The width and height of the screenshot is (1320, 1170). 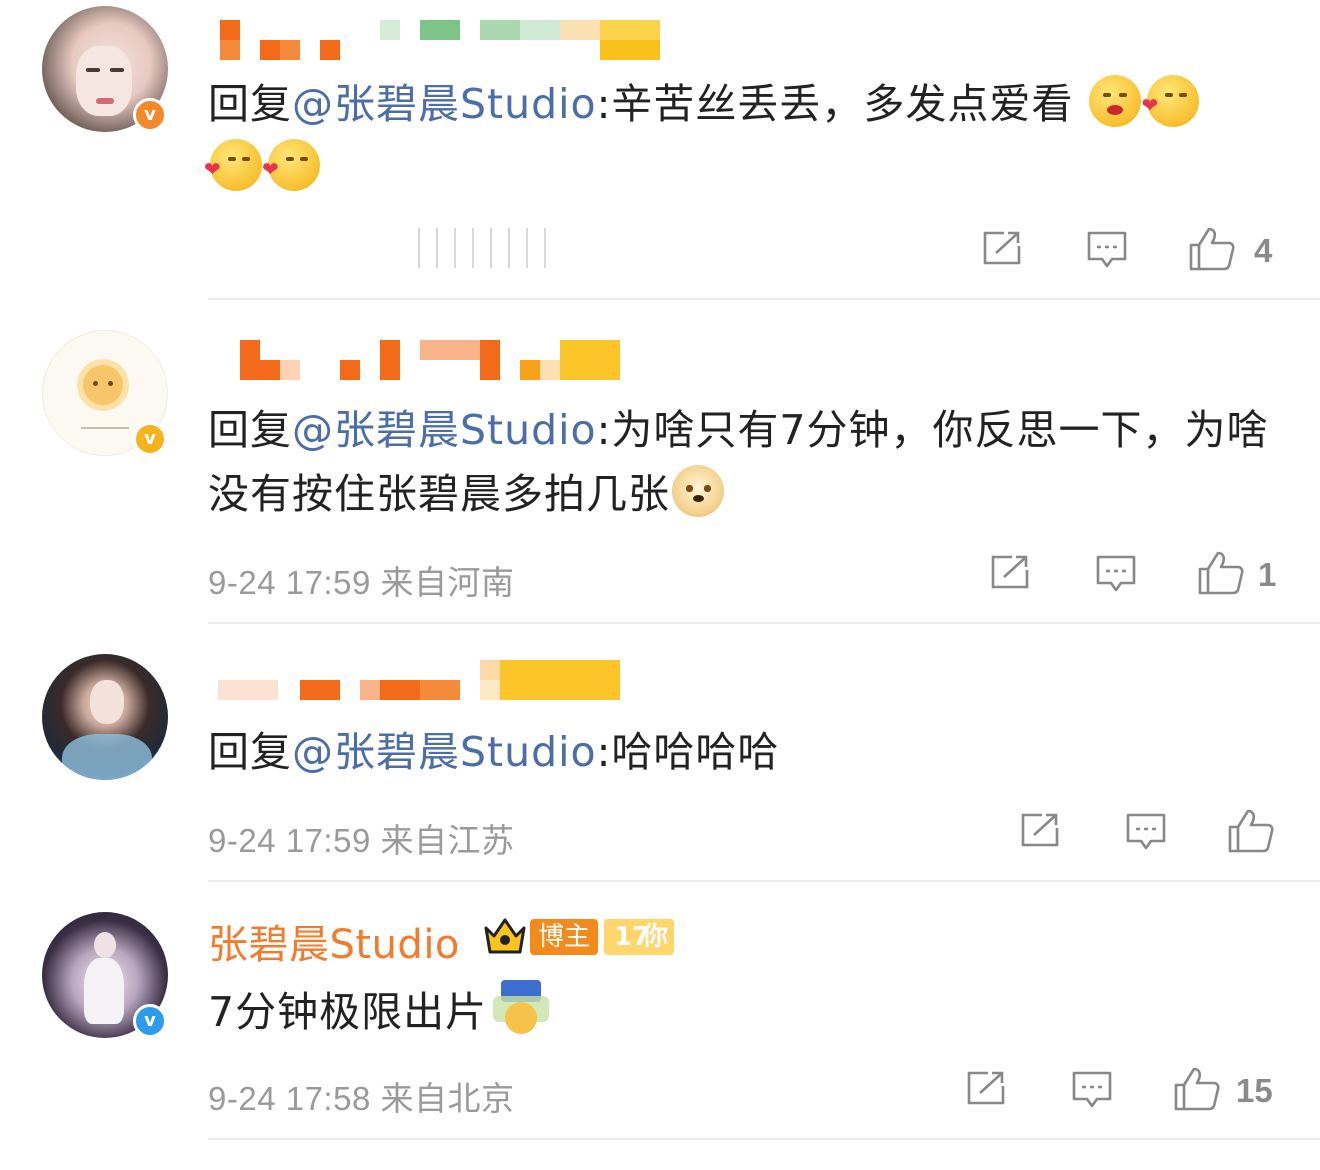 I want to click on like-count: 4, so click(x=1263, y=250).